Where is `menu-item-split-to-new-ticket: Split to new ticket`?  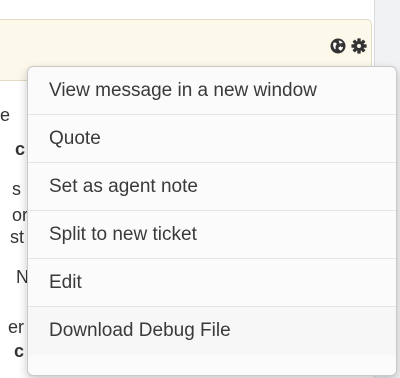
menu-item-split-to-new-ticket: Split to new ticket is located at coordinates (212, 235).